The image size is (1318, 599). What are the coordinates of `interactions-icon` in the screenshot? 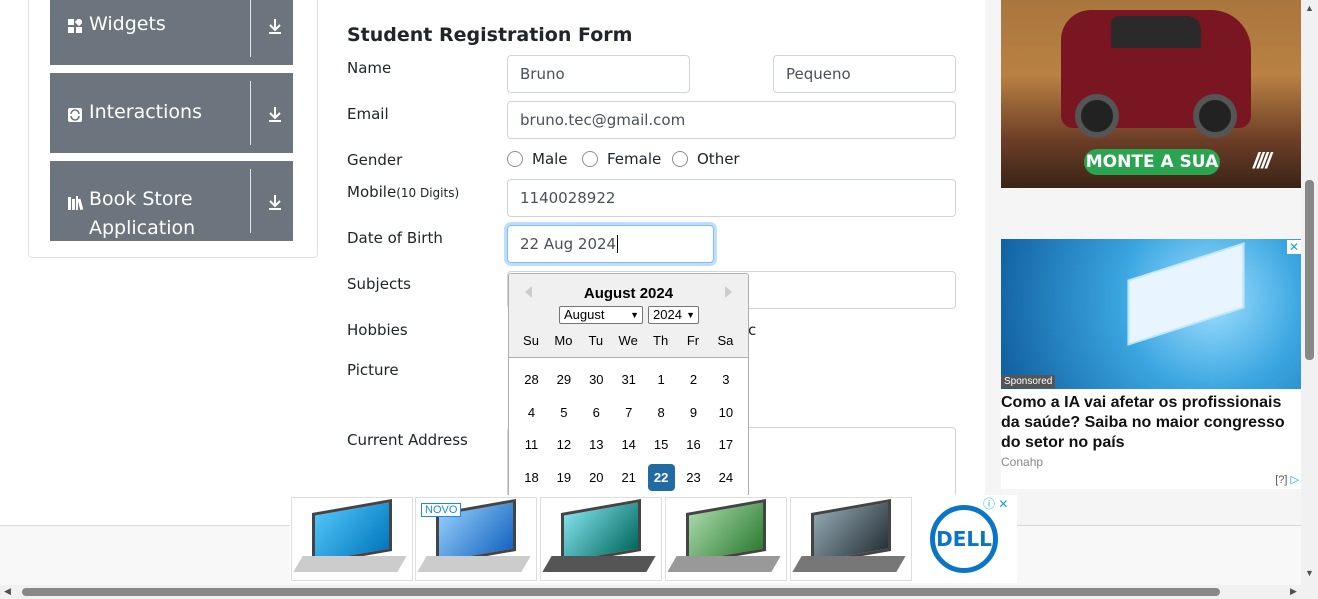 It's located at (75, 115).